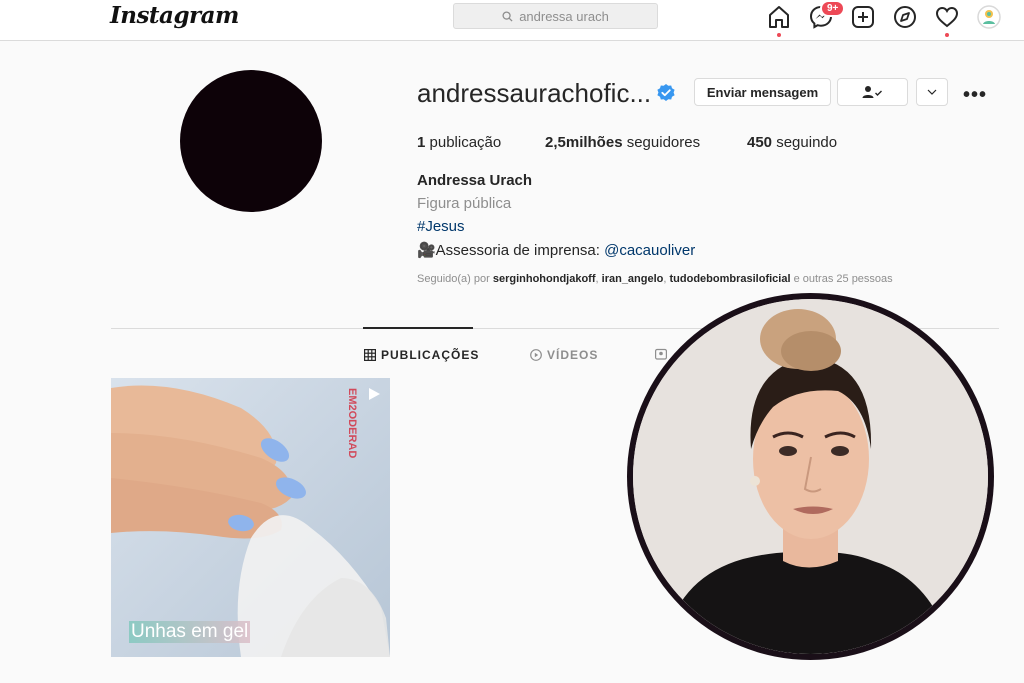  Describe the element at coordinates (779, 35) in the screenshot. I see `home-notification-dot` at that location.